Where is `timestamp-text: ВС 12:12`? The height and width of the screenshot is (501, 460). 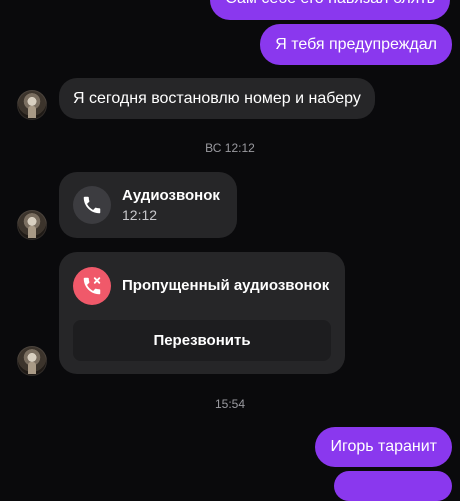 timestamp-text: ВС 12:12 is located at coordinates (230, 148).